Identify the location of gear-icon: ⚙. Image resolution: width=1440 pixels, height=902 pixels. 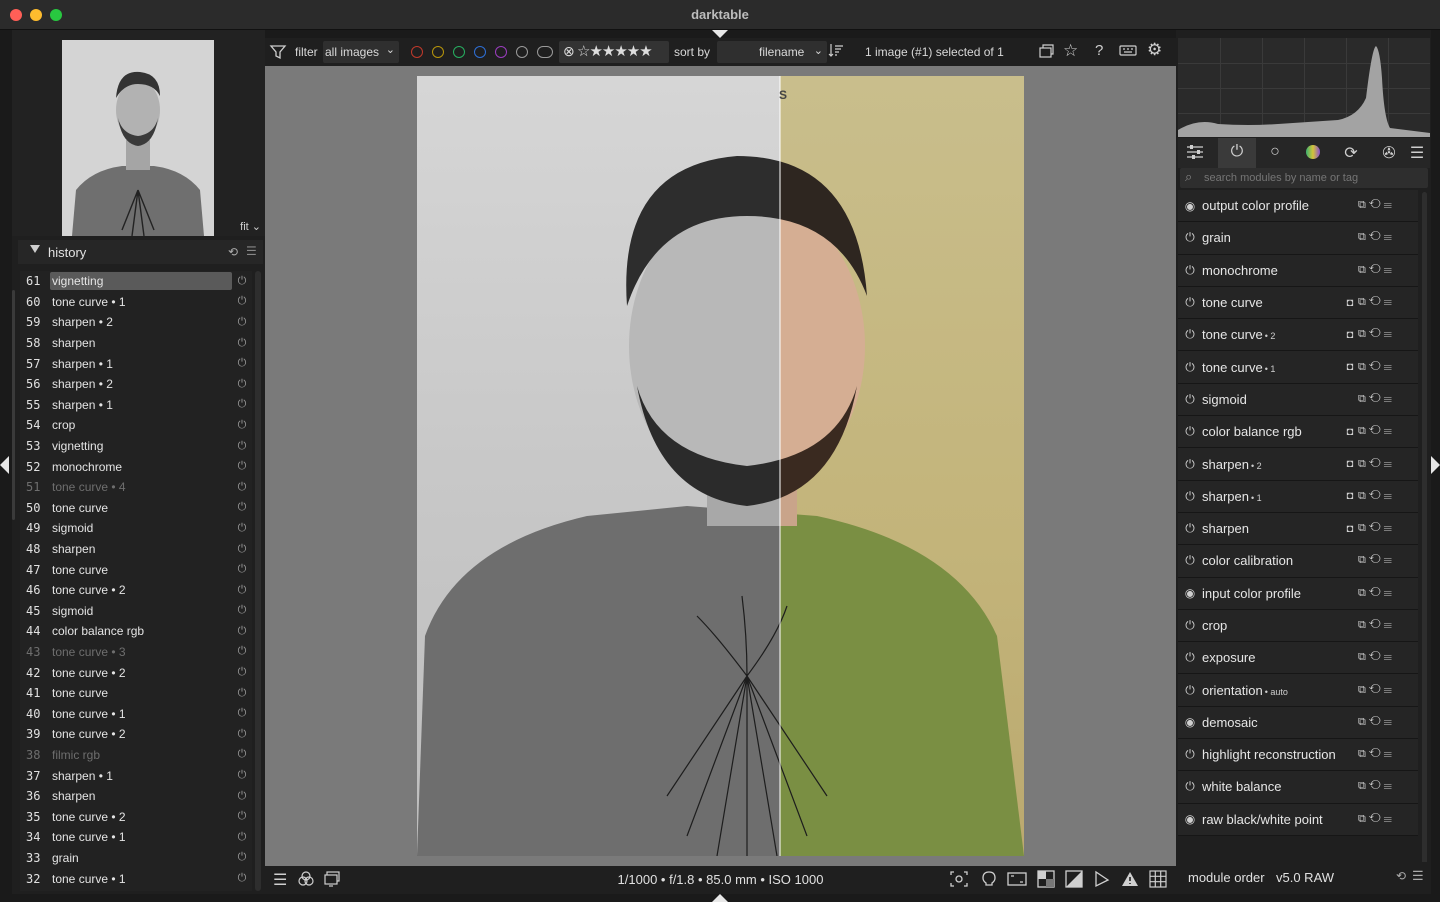
(1154, 50).